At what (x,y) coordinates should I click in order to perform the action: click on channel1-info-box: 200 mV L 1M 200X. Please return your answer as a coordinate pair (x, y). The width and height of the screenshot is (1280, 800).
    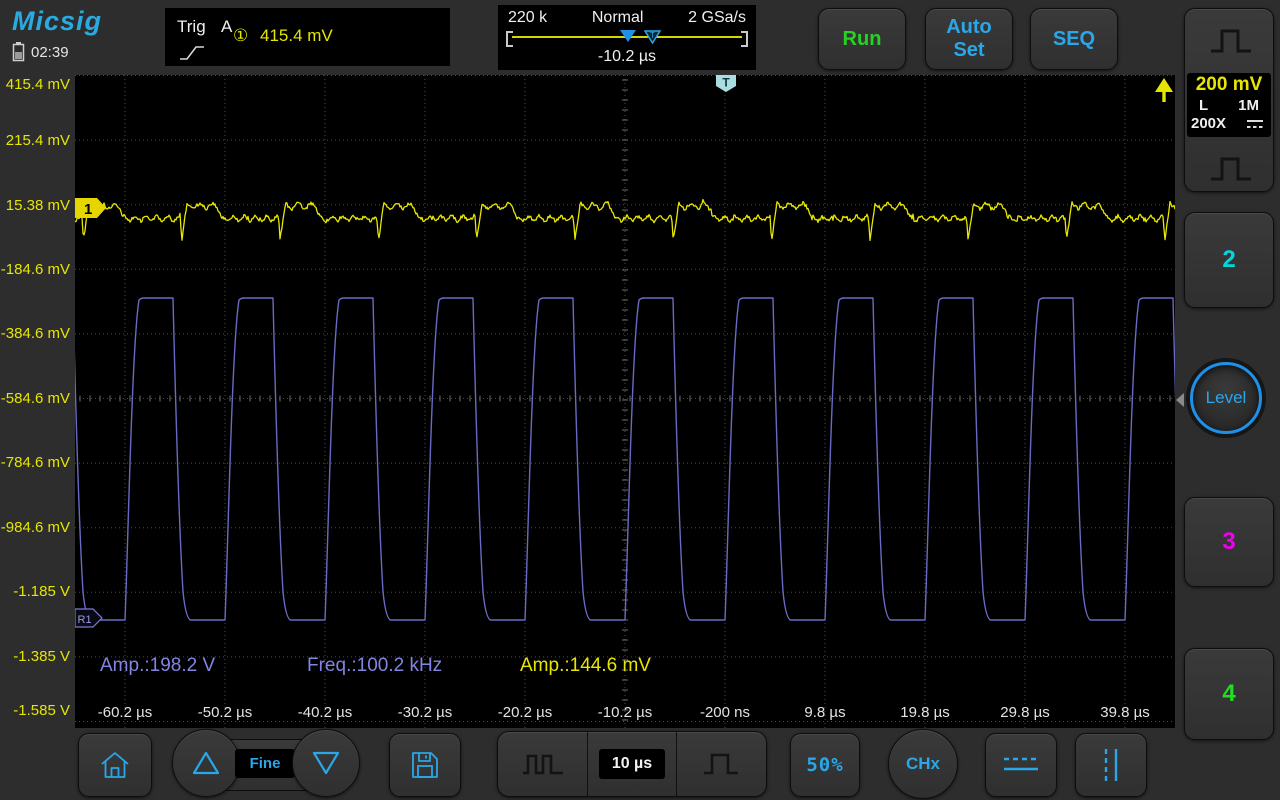
    Looking at the image, I should click on (1229, 105).